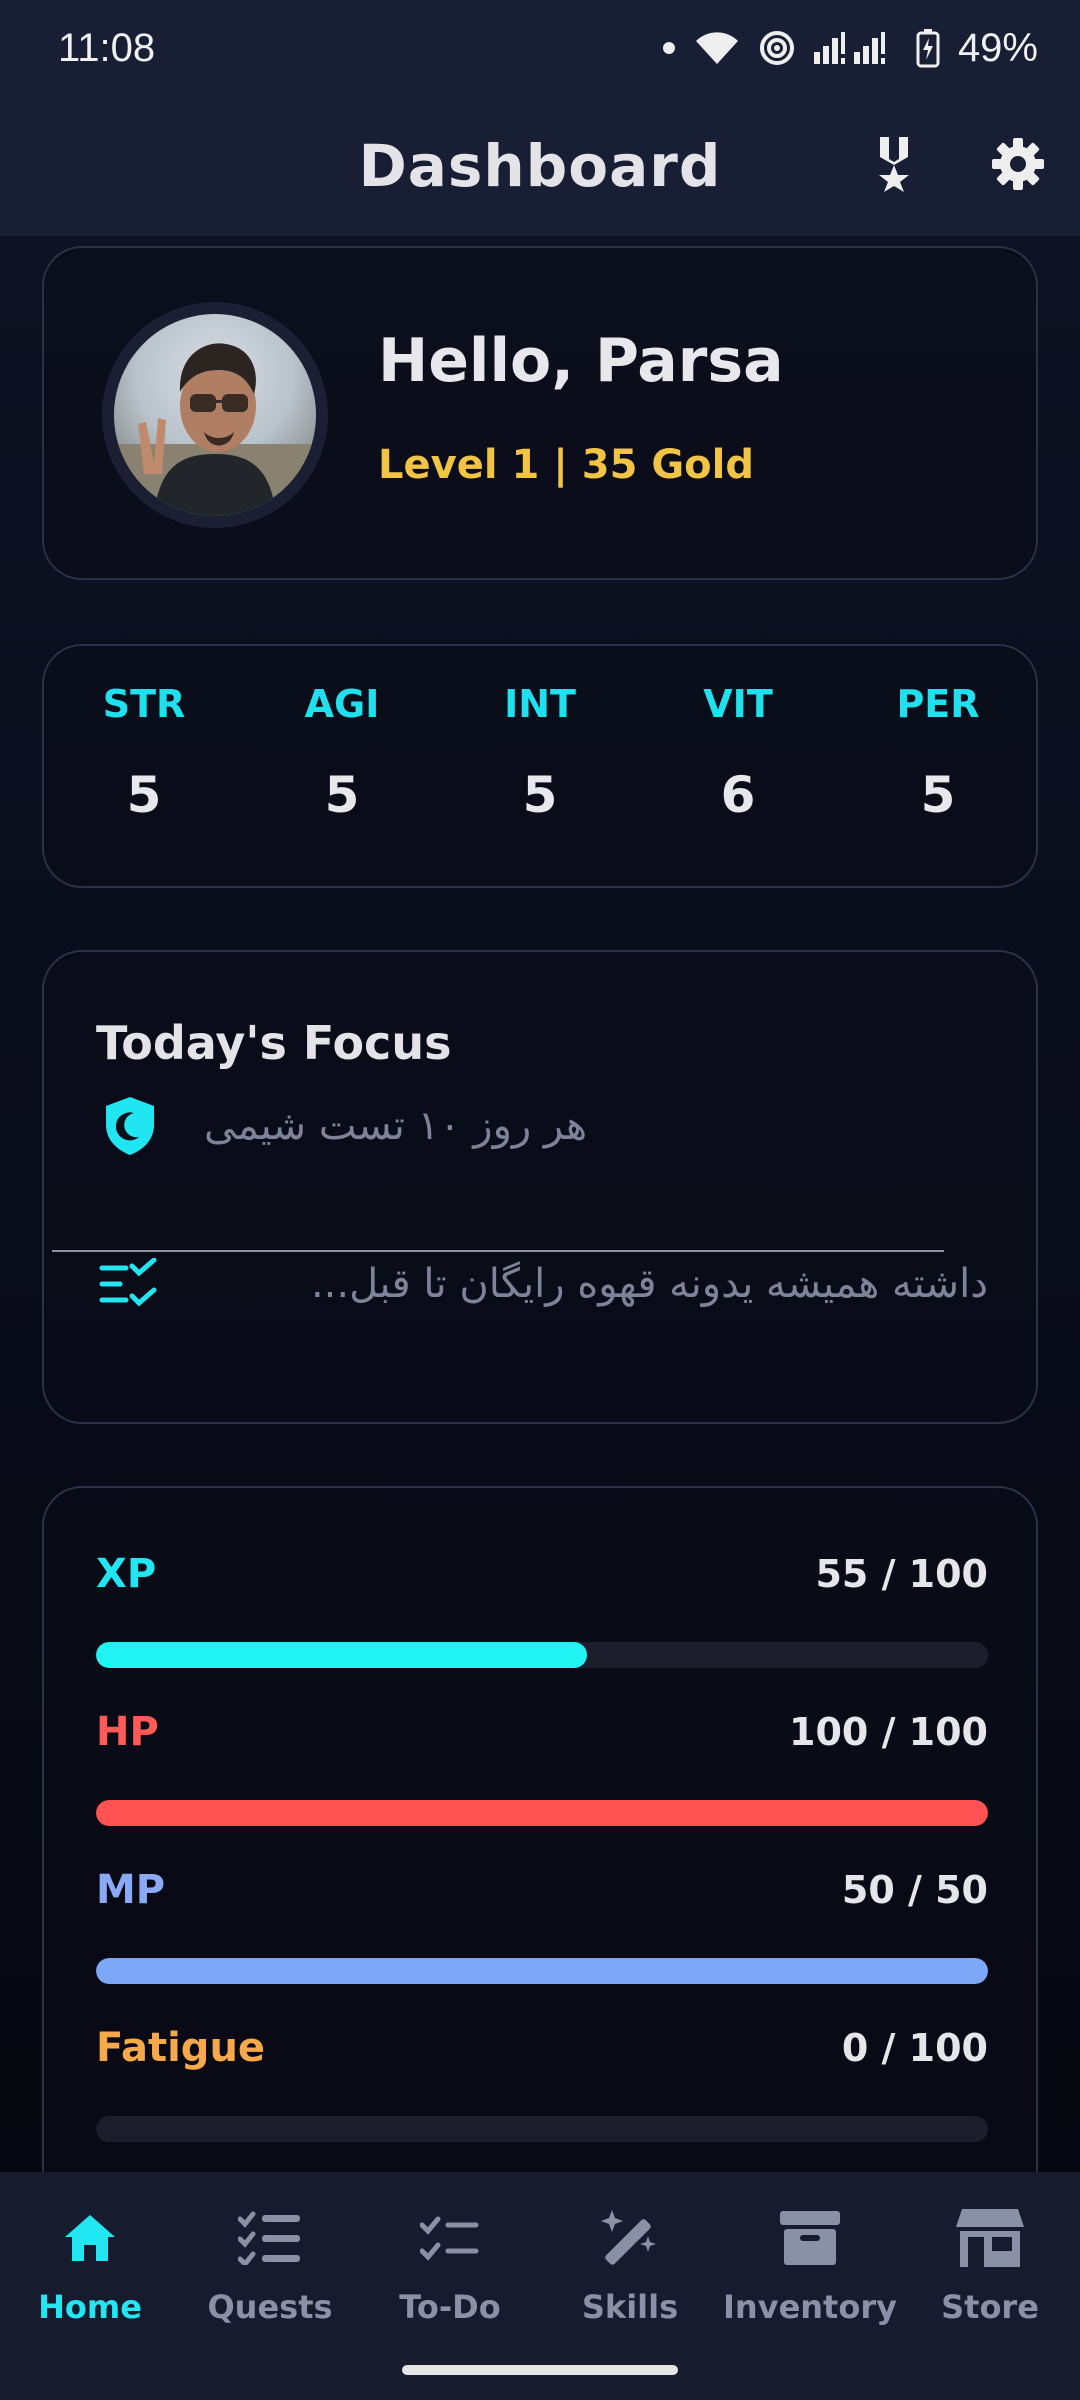 The width and height of the screenshot is (1080, 2400). What do you see at coordinates (130, 1126) in the screenshot?
I see `shield-moon-icon` at bounding box center [130, 1126].